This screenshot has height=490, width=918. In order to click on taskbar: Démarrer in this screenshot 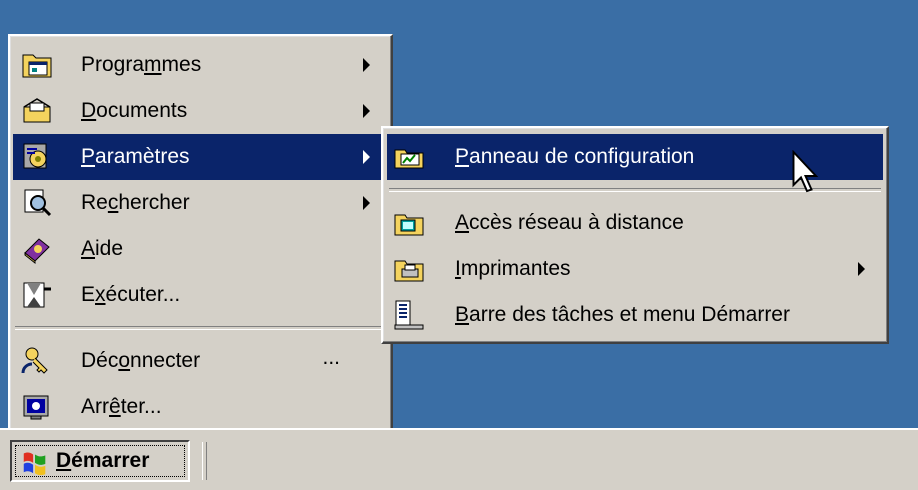, I will do `click(459, 459)`.